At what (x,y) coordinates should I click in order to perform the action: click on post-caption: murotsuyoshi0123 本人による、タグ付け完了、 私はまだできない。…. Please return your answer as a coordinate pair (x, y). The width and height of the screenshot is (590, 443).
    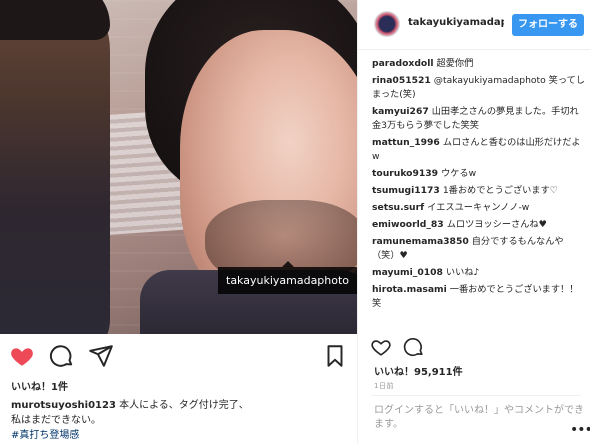
    Looking at the image, I should click on (178, 420).